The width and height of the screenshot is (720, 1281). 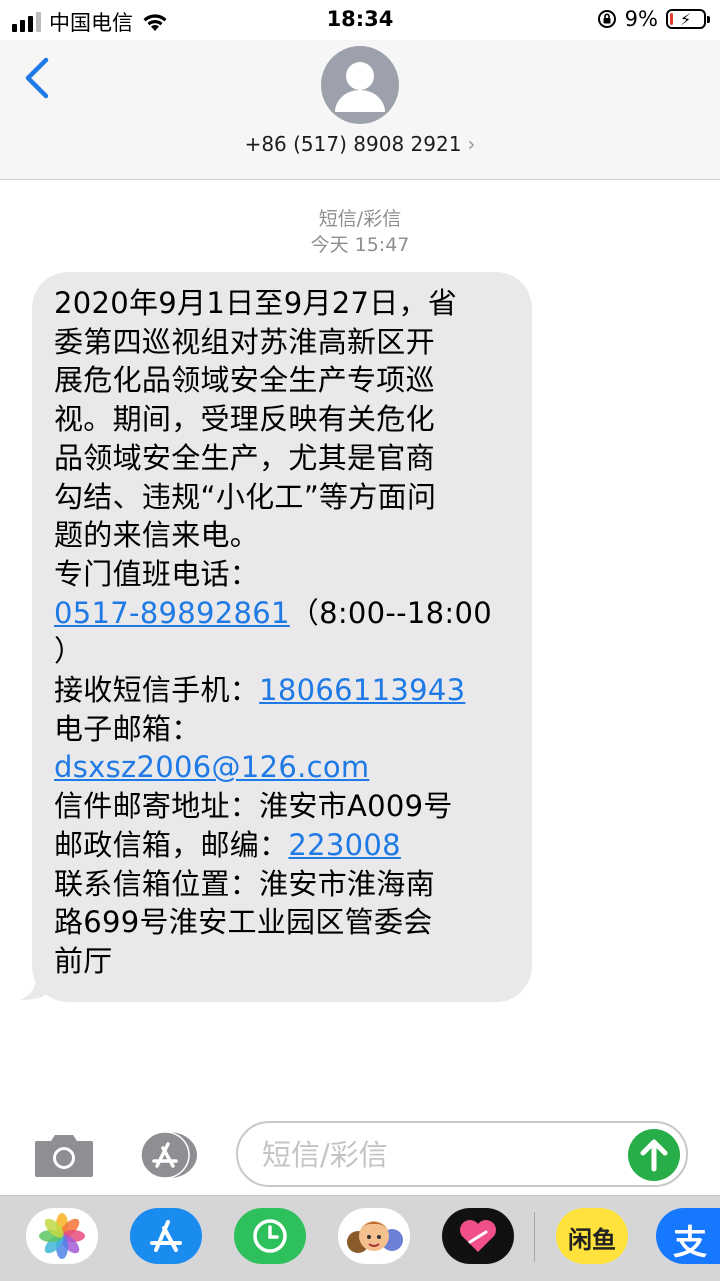 What do you see at coordinates (592, 1240) in the screenshot?
I see `xianyu-app-label: 闲鱼` at bounding box center [592, 1240].